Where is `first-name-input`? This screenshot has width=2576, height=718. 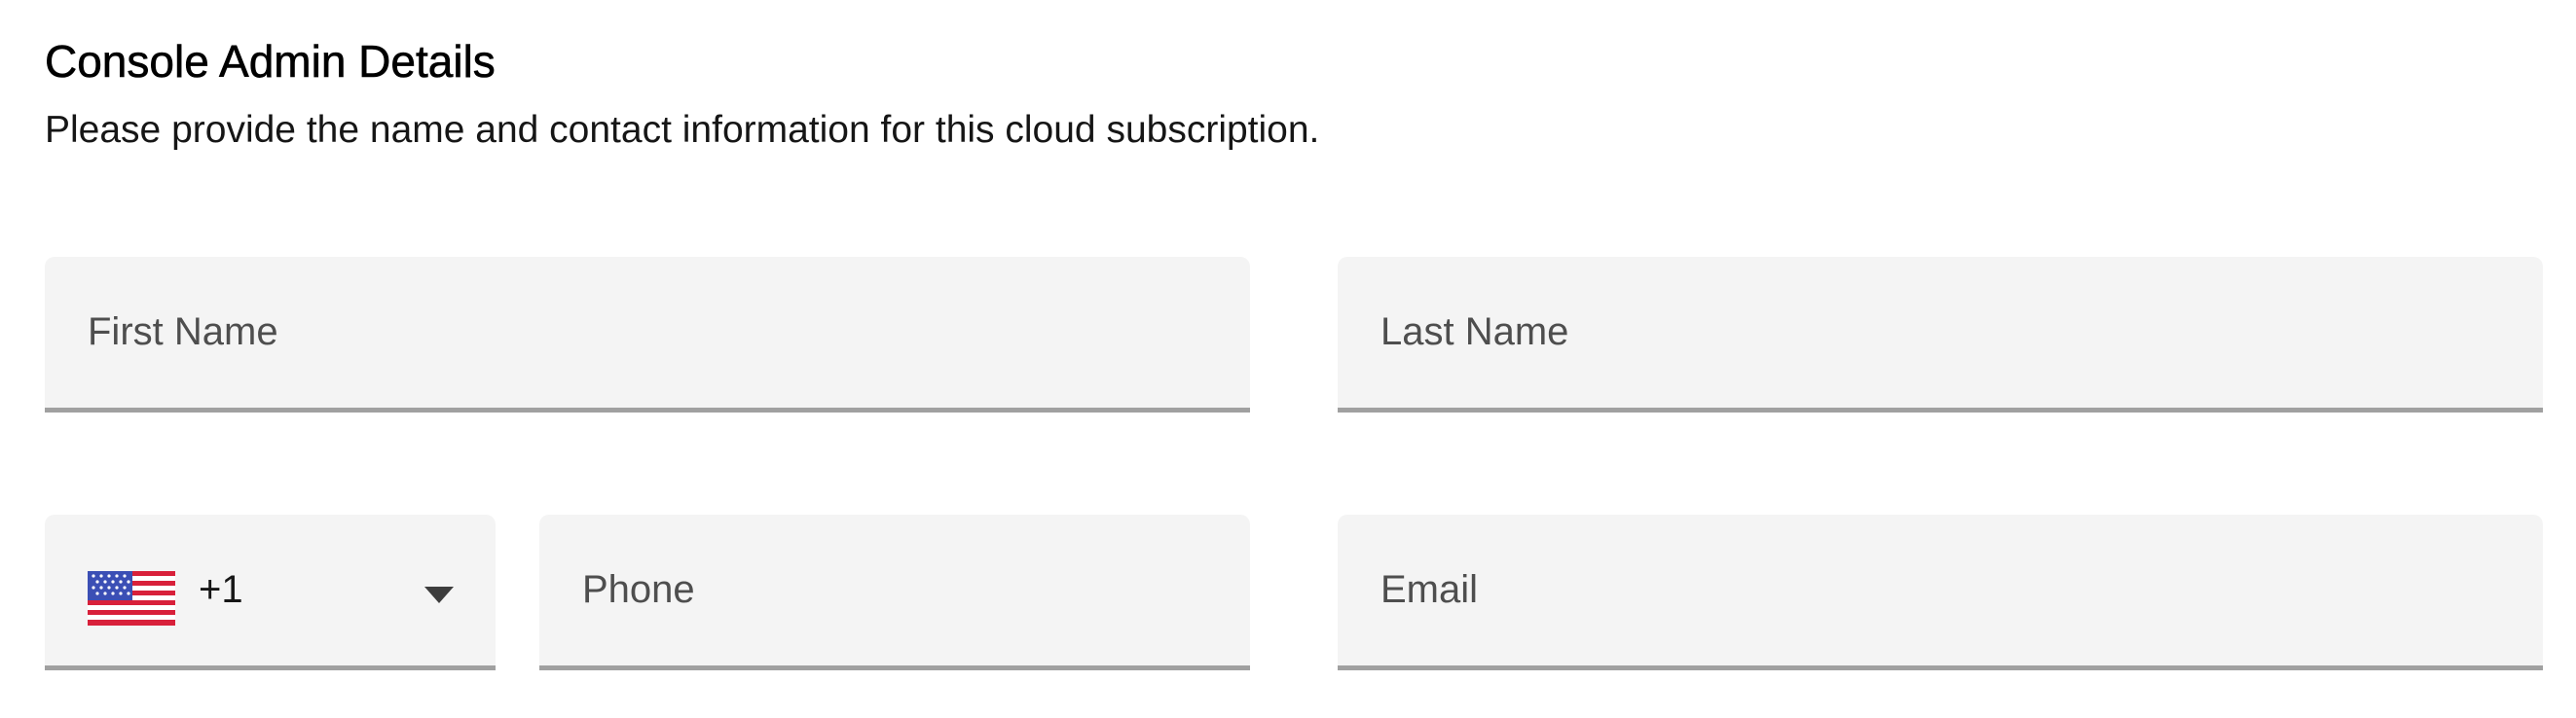
first-name-input is located at coordinates (647, 332).